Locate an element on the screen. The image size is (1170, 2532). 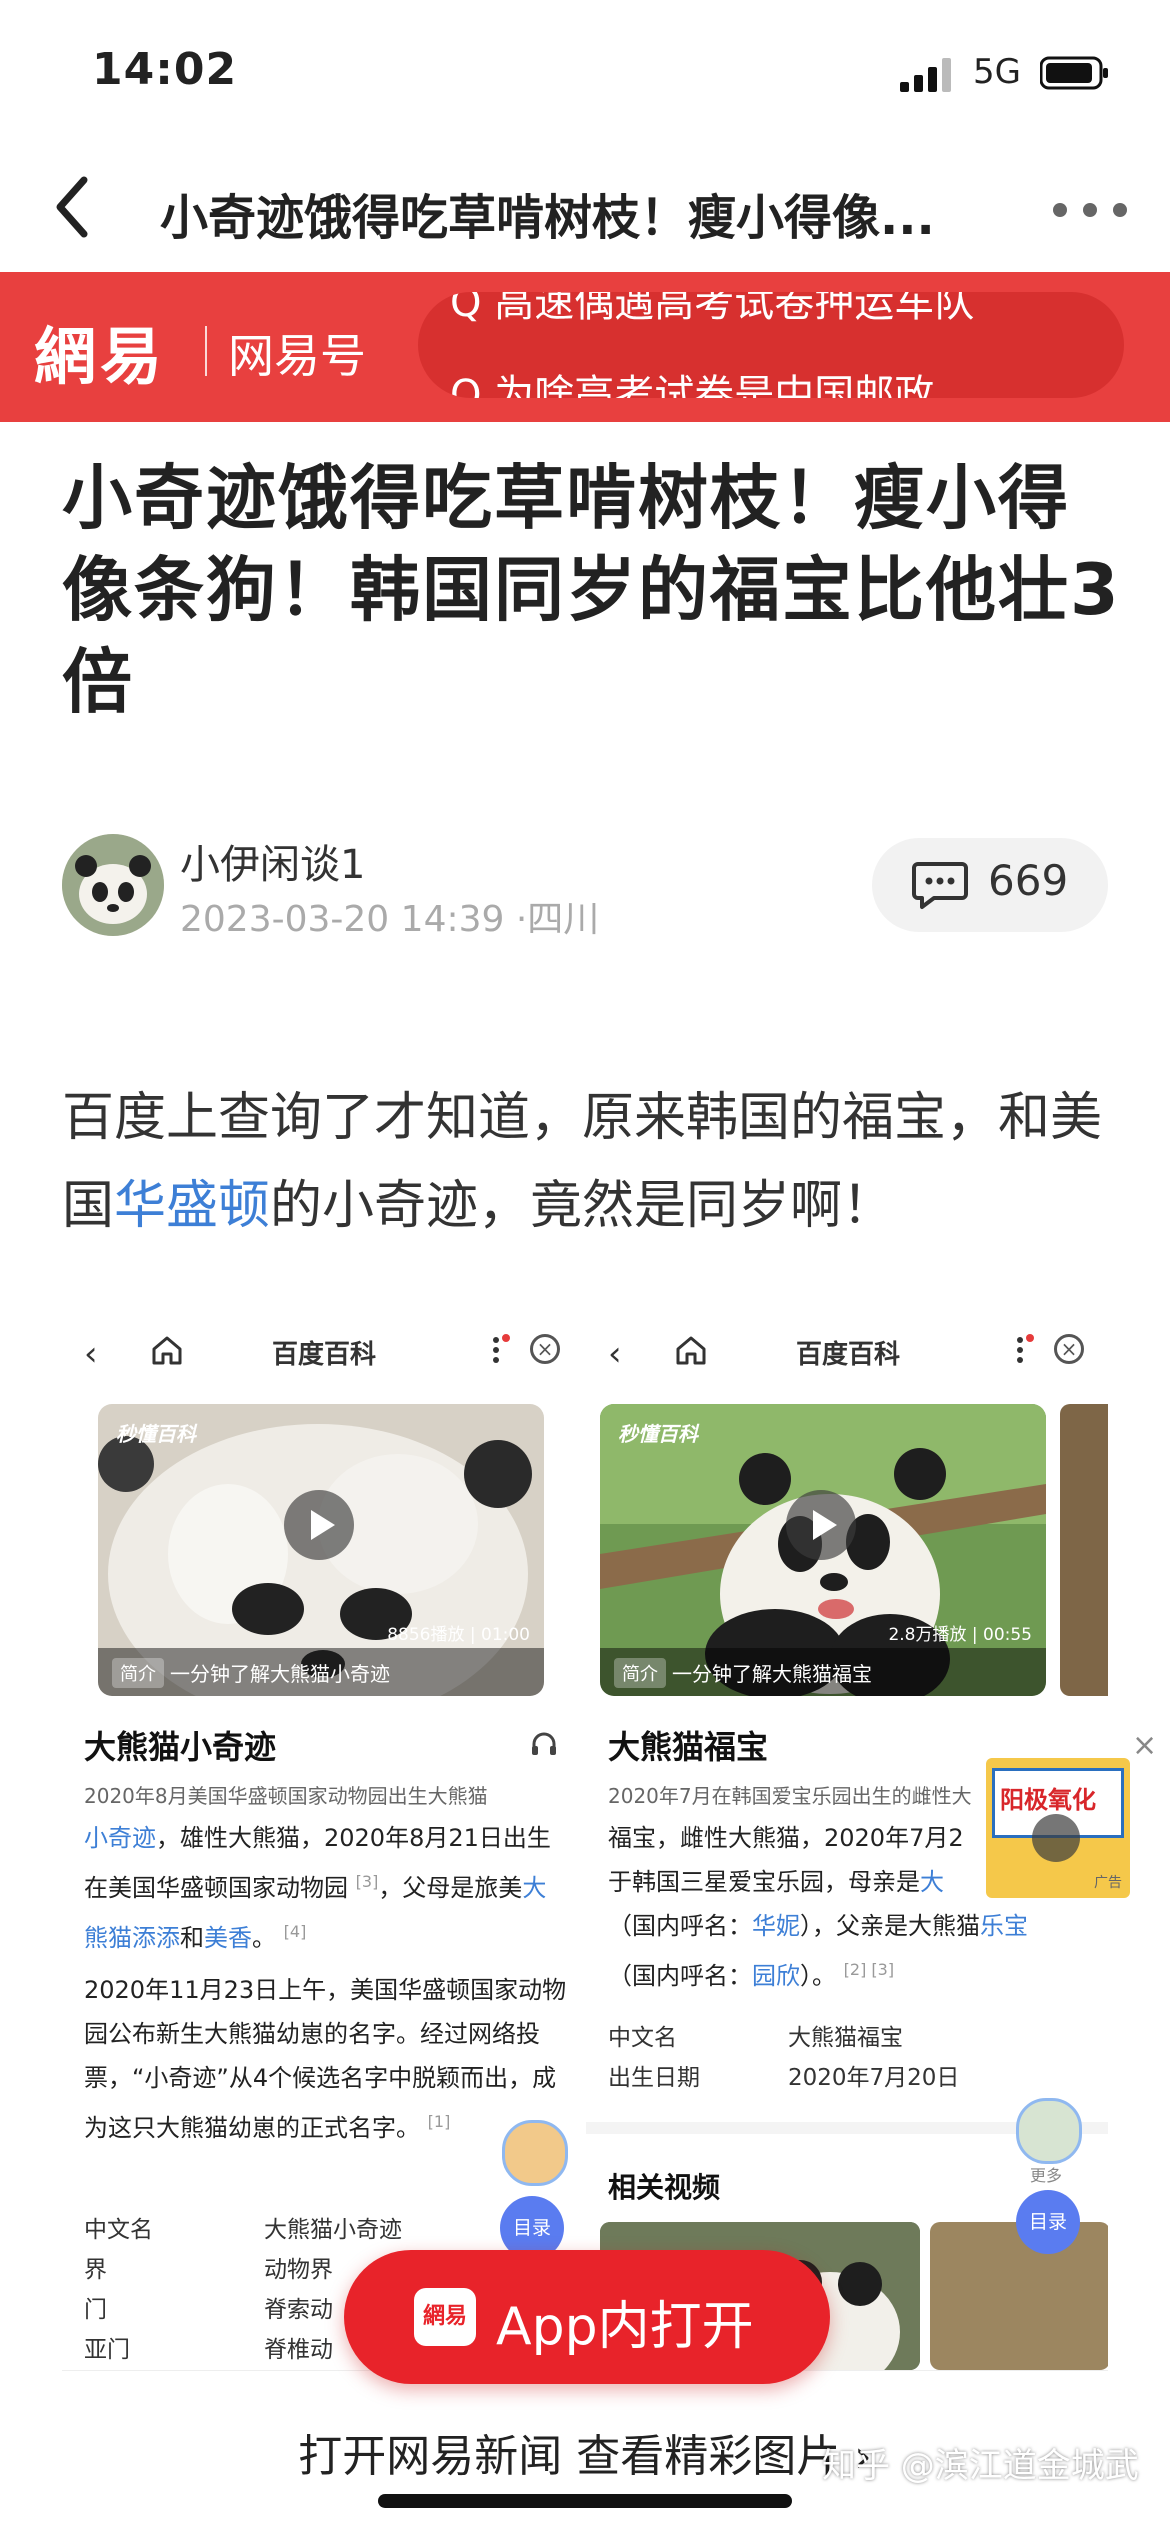
paragraph-text: 的小奇迹，竟然是同岁啊！ is located at coordinates (582, 1206).